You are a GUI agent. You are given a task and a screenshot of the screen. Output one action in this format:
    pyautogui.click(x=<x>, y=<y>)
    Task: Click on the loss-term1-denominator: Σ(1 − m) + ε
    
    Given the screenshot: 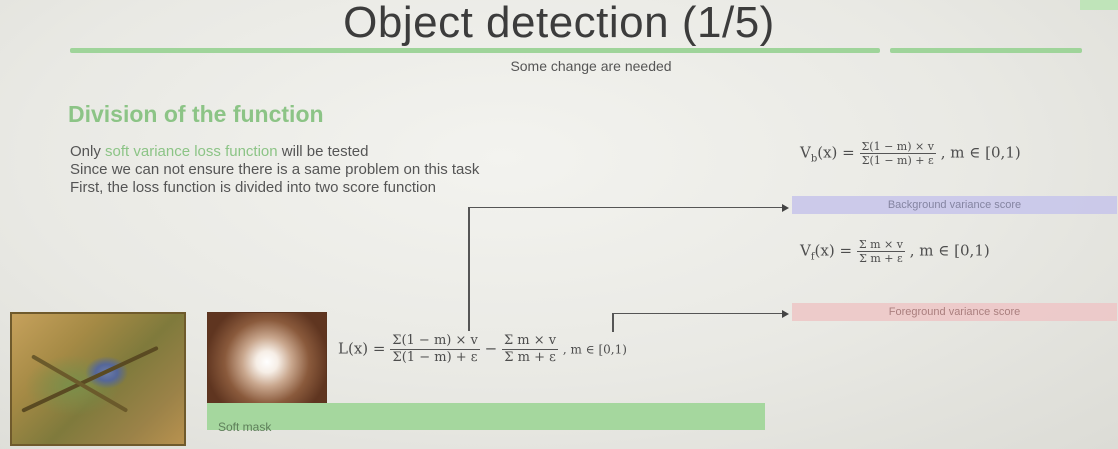 What is the action you would take?
    pyautogui.click(x=435, y=357)
    